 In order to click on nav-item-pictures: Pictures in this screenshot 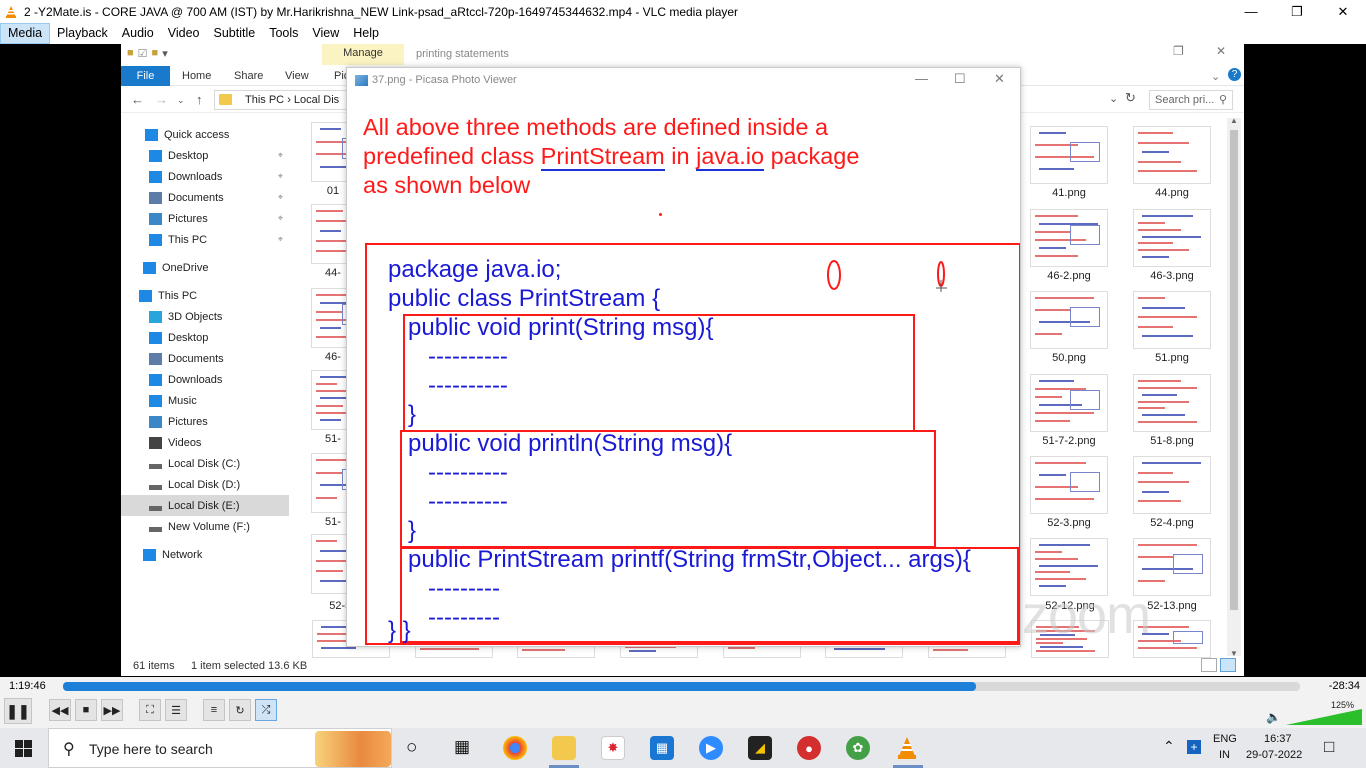, I will do `click(205, 421)`.